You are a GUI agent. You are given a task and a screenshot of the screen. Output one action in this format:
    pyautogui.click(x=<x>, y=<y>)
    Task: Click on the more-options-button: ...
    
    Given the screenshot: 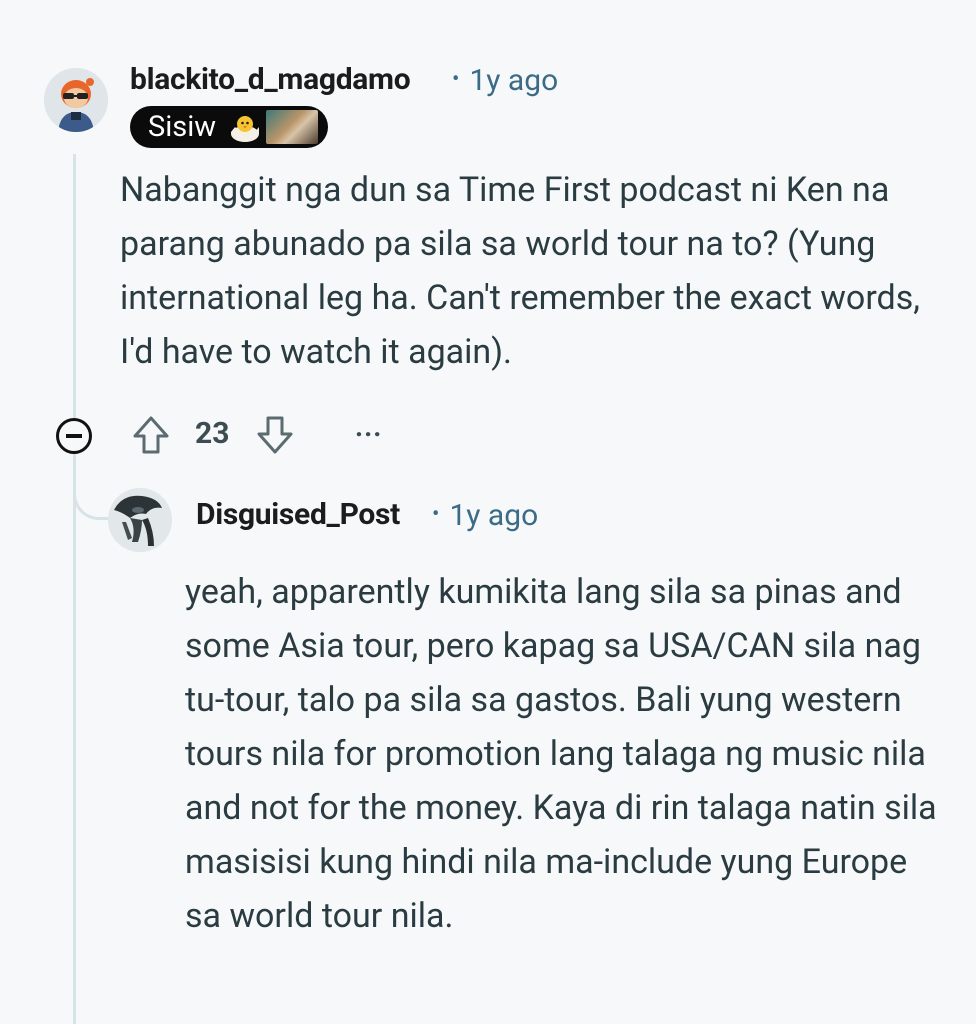 What is the action you would take?
    pyautogui.click(x=368, y=426)
    